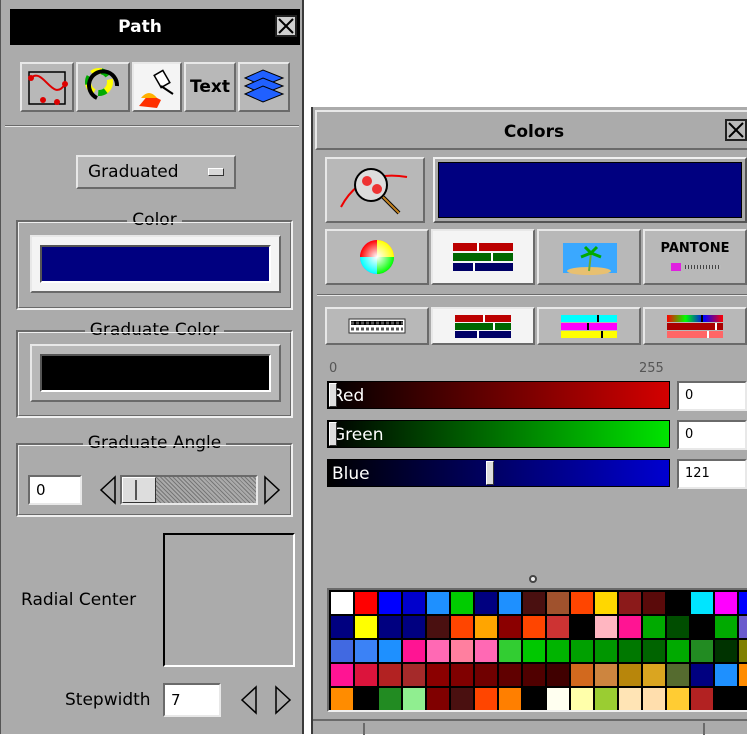 The image size is (747, 735). What do you see at coordinates (377, 257) in the screenshot?
I see `tab-color-wheel` at bounding box center [377, 257].